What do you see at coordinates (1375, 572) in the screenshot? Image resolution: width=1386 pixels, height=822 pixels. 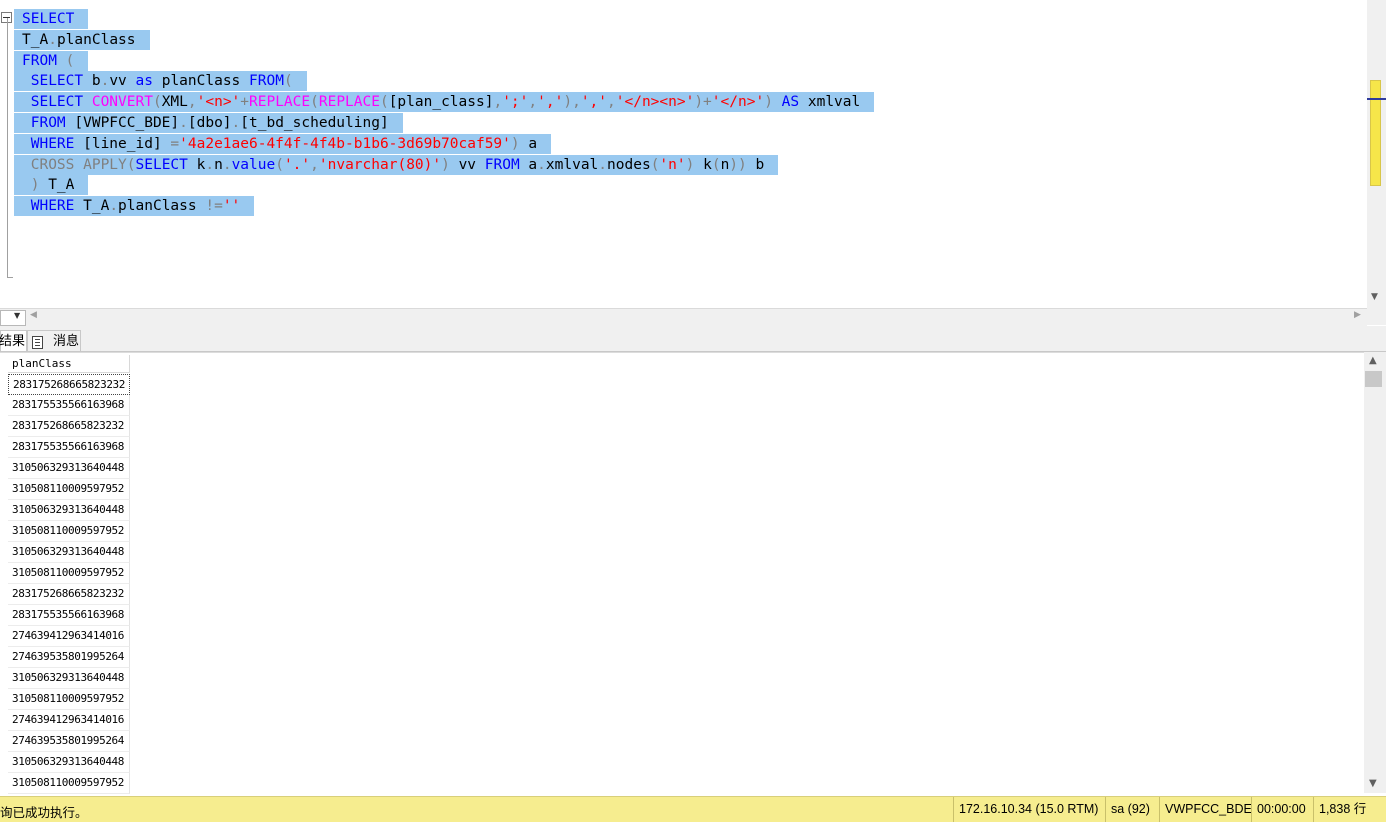 I see `grid-vertical-scrollbar: ▲ ▼` at bounding box center [1375, 572].